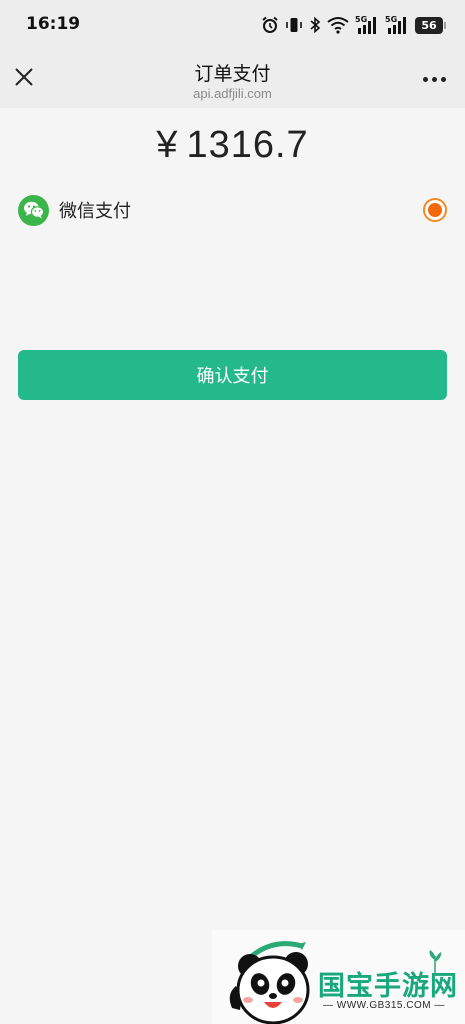 The width and height of the screenshot is (465, 1024). I want to click on radio-selected-dot, so click(435, 210).